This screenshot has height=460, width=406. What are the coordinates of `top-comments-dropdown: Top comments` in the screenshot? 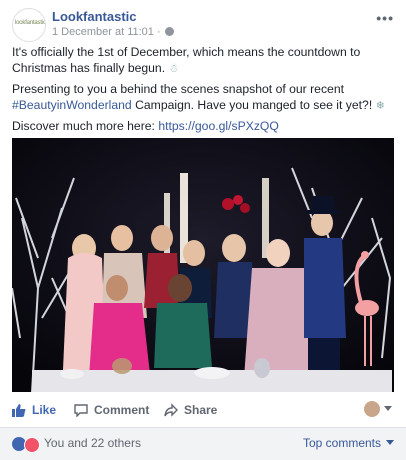 It's located at (348, 443).